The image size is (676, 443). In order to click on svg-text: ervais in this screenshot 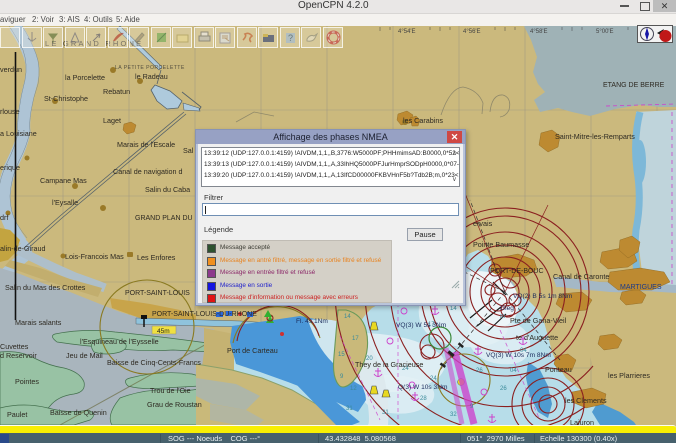, I will do `click(483, 223)`.